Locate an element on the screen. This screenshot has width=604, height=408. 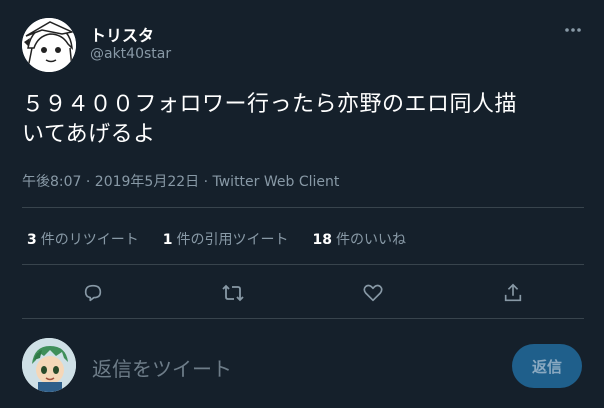
tweet-text-line: ５９４００フォロワー行ったら亦野のエロ同人描 is located at coordinates (270, 104).